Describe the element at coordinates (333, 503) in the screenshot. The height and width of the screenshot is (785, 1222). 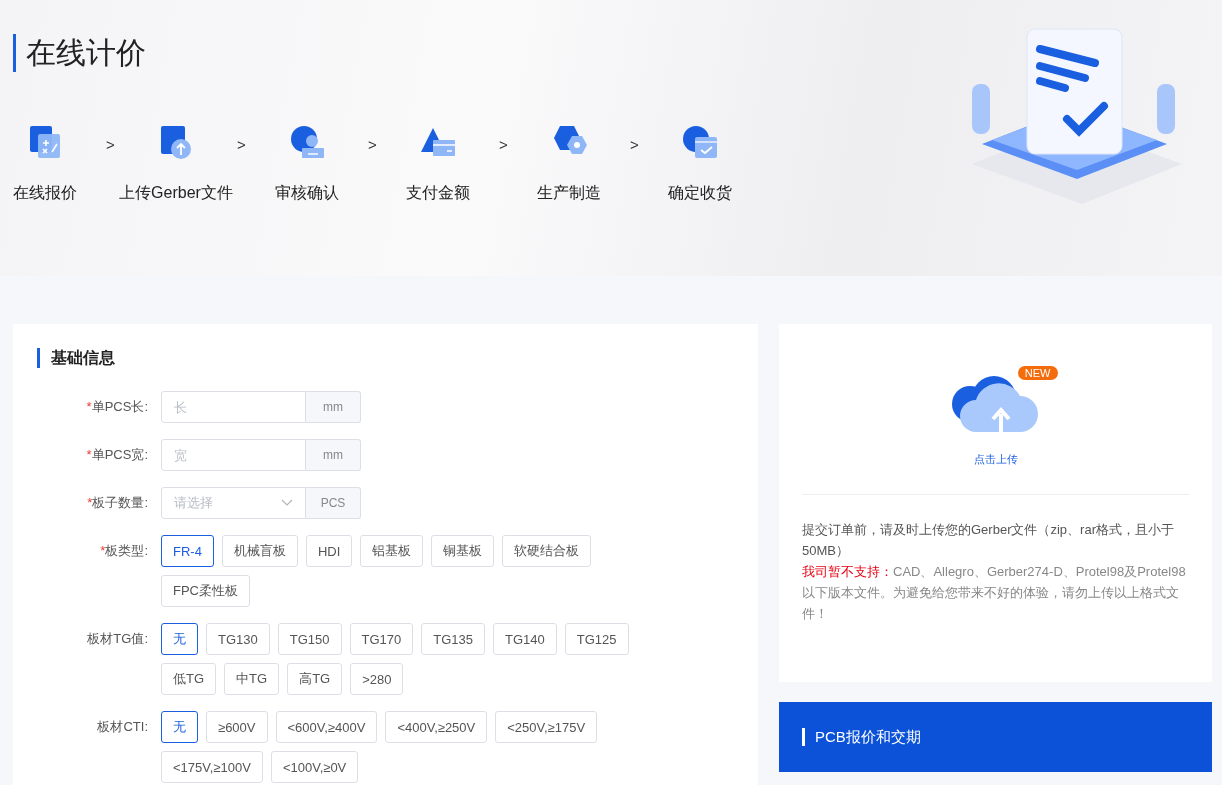
I see `unit-label: PCS` at that location.